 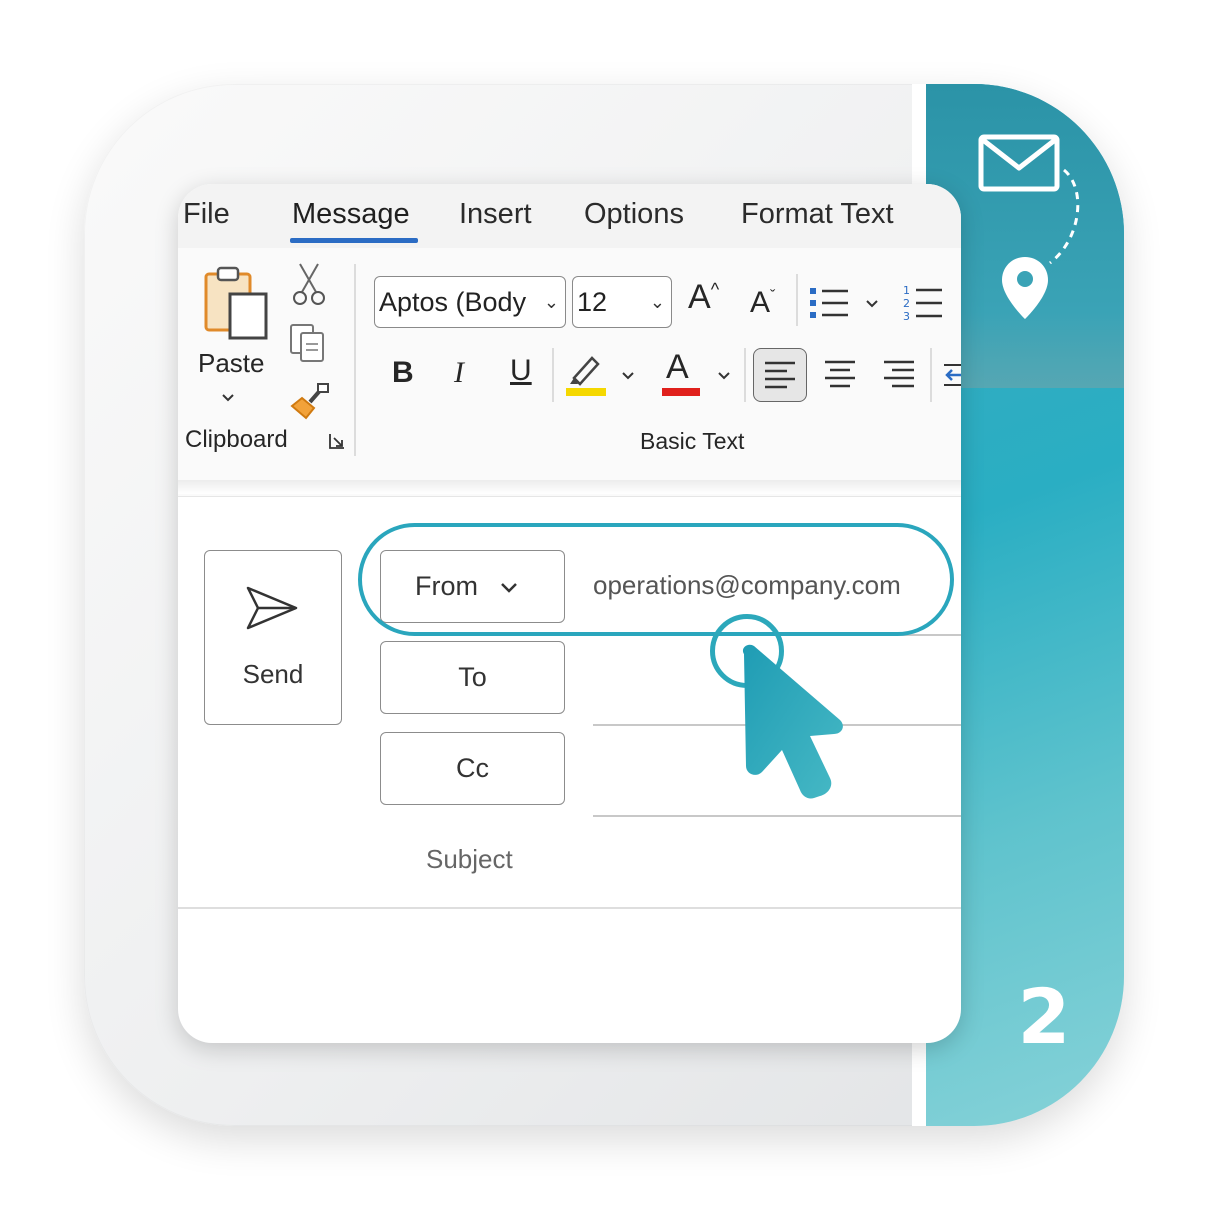 I want to click on subject-label: Subject, so click(x=469, y=859).